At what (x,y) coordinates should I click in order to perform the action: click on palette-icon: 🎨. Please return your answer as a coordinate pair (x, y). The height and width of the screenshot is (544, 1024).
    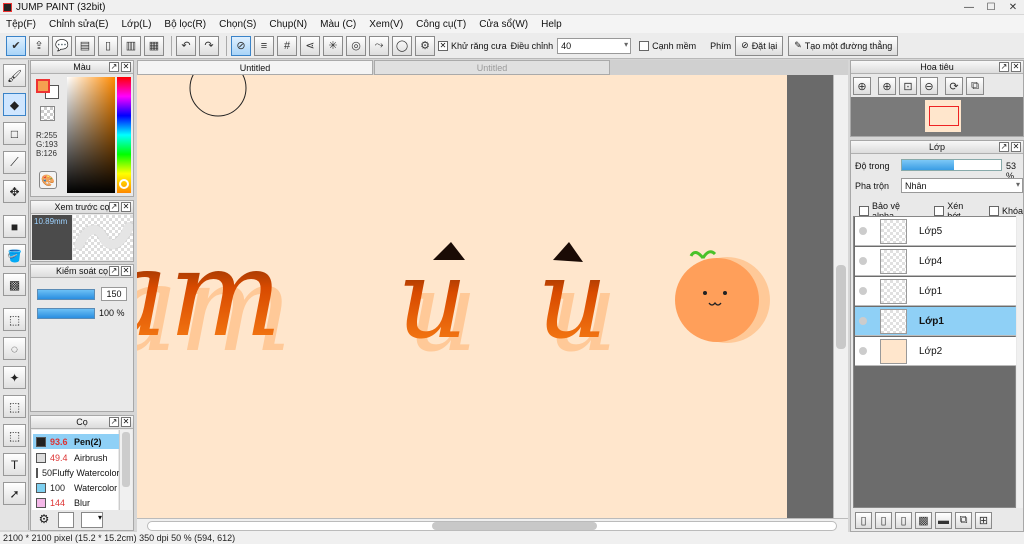
    Looking at the image, I should click on (48, 180).